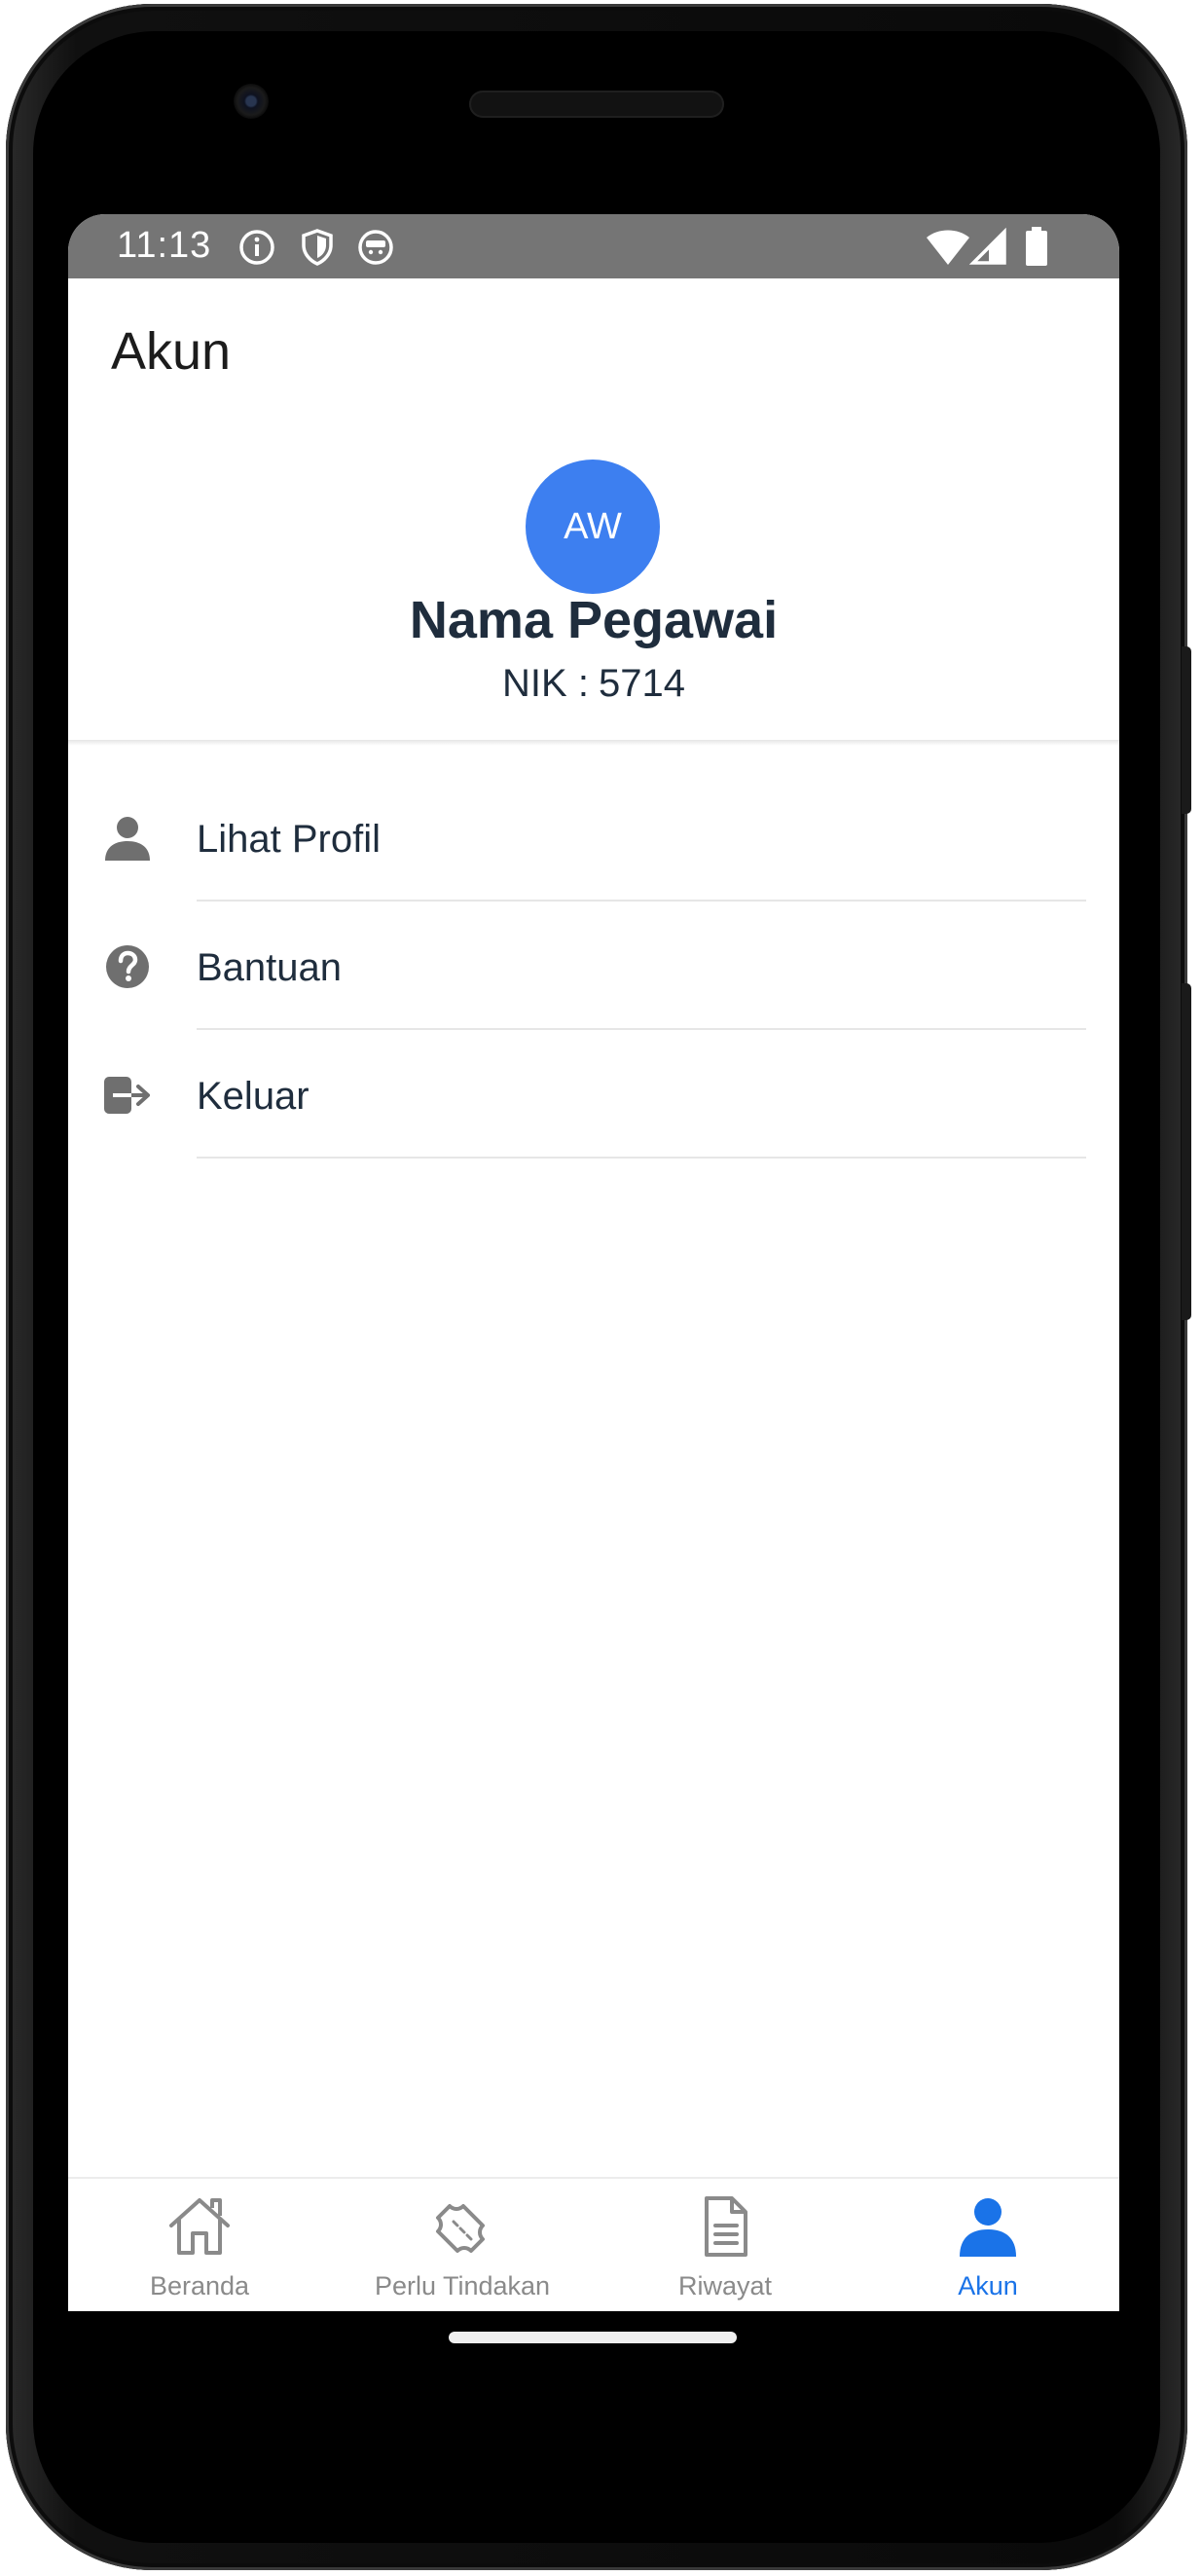 The width and height of the screenshot is (1202, 2576). I want to click on avatar-initials: AW, so click(593, 526).